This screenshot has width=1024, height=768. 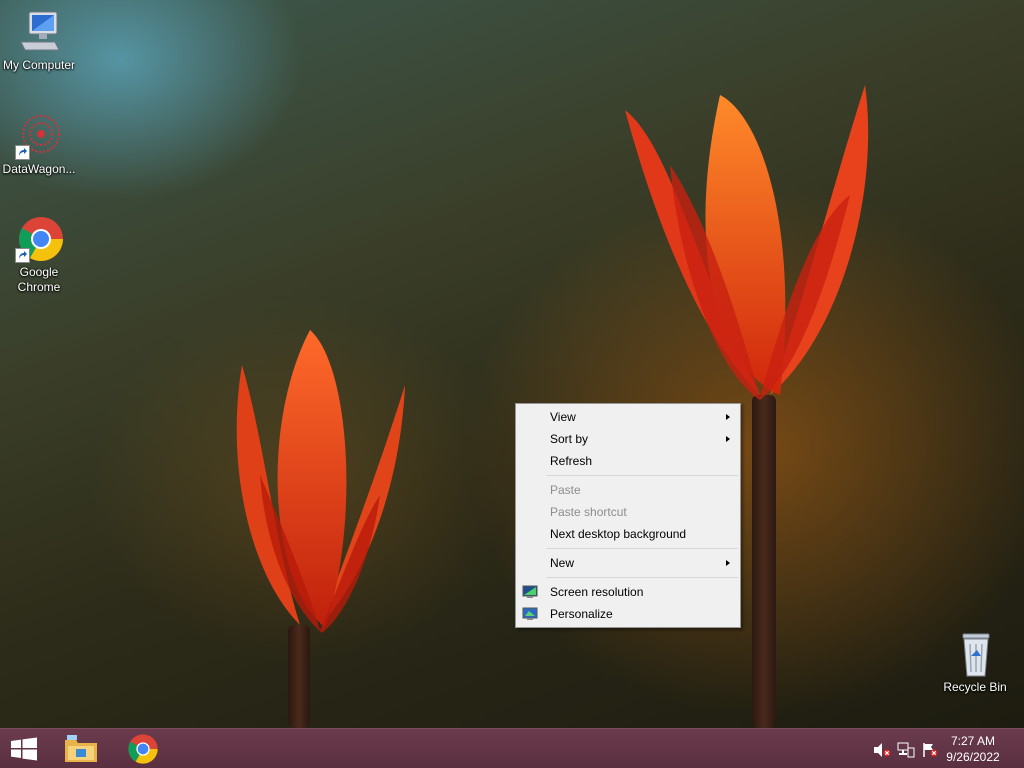 What do you see at coordinates (588, 512) in the screenshot?
I see `menu-item-label: Paste shortcut` at bounding box center [588, 512].